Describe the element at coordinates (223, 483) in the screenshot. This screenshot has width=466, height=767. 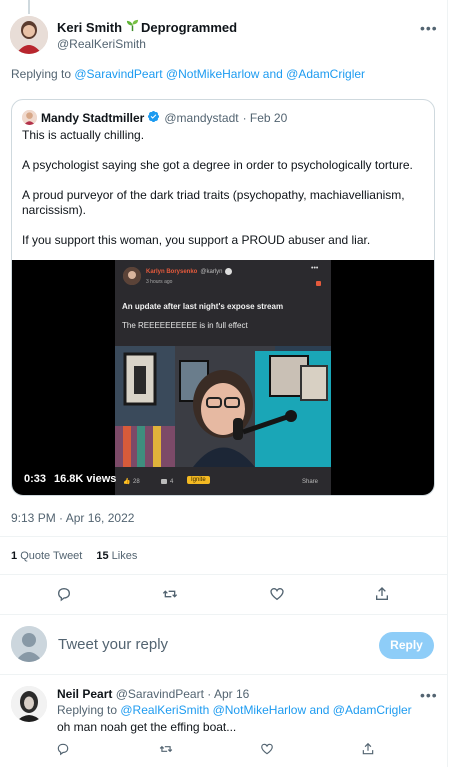
I see `inner-action-bar: 👍 28 4 Ignite Share` at that location.